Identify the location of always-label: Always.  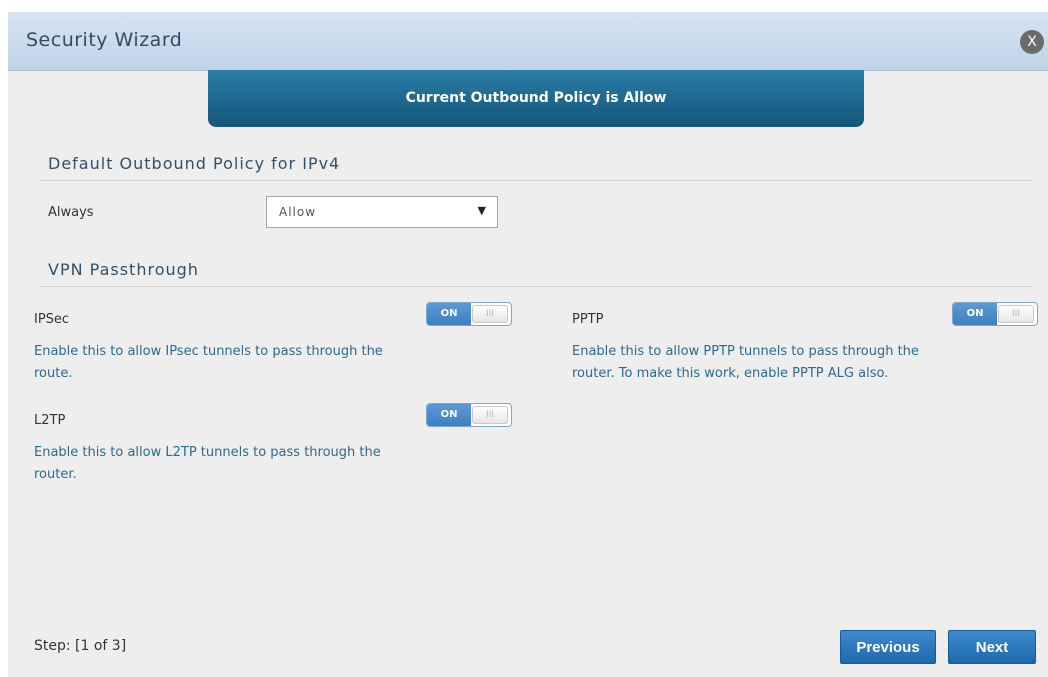
(71, 212).